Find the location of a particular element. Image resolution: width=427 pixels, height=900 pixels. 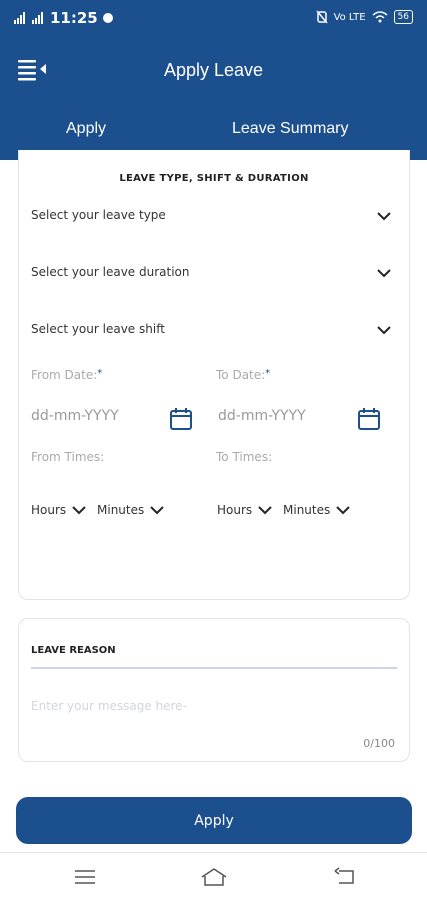

leave-duration-select: Select your leave duration is located at coordinates (211, 276).